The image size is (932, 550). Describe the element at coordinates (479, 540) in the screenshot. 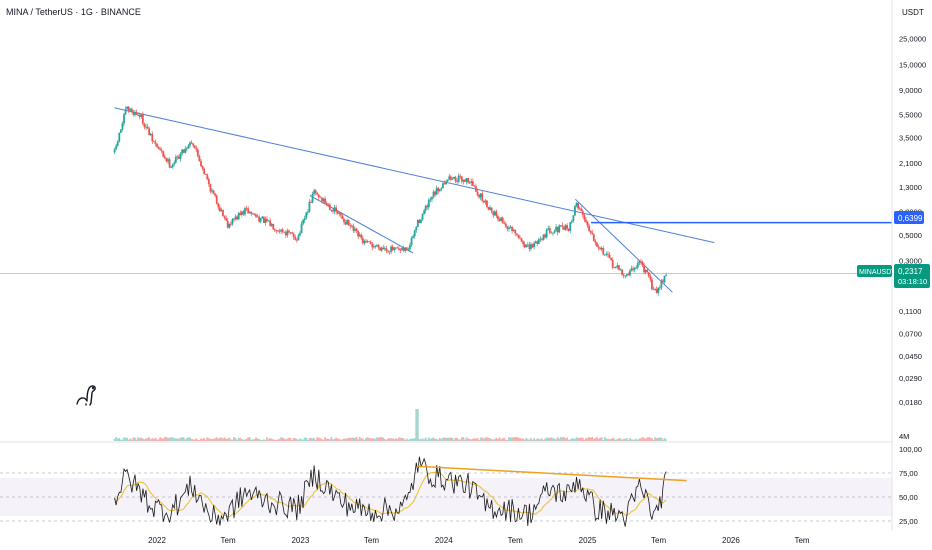

I see `time-axis: 2022 Tem 2023 Tem 2024 Tem 2025 Tem 2026 Tem` at that location.